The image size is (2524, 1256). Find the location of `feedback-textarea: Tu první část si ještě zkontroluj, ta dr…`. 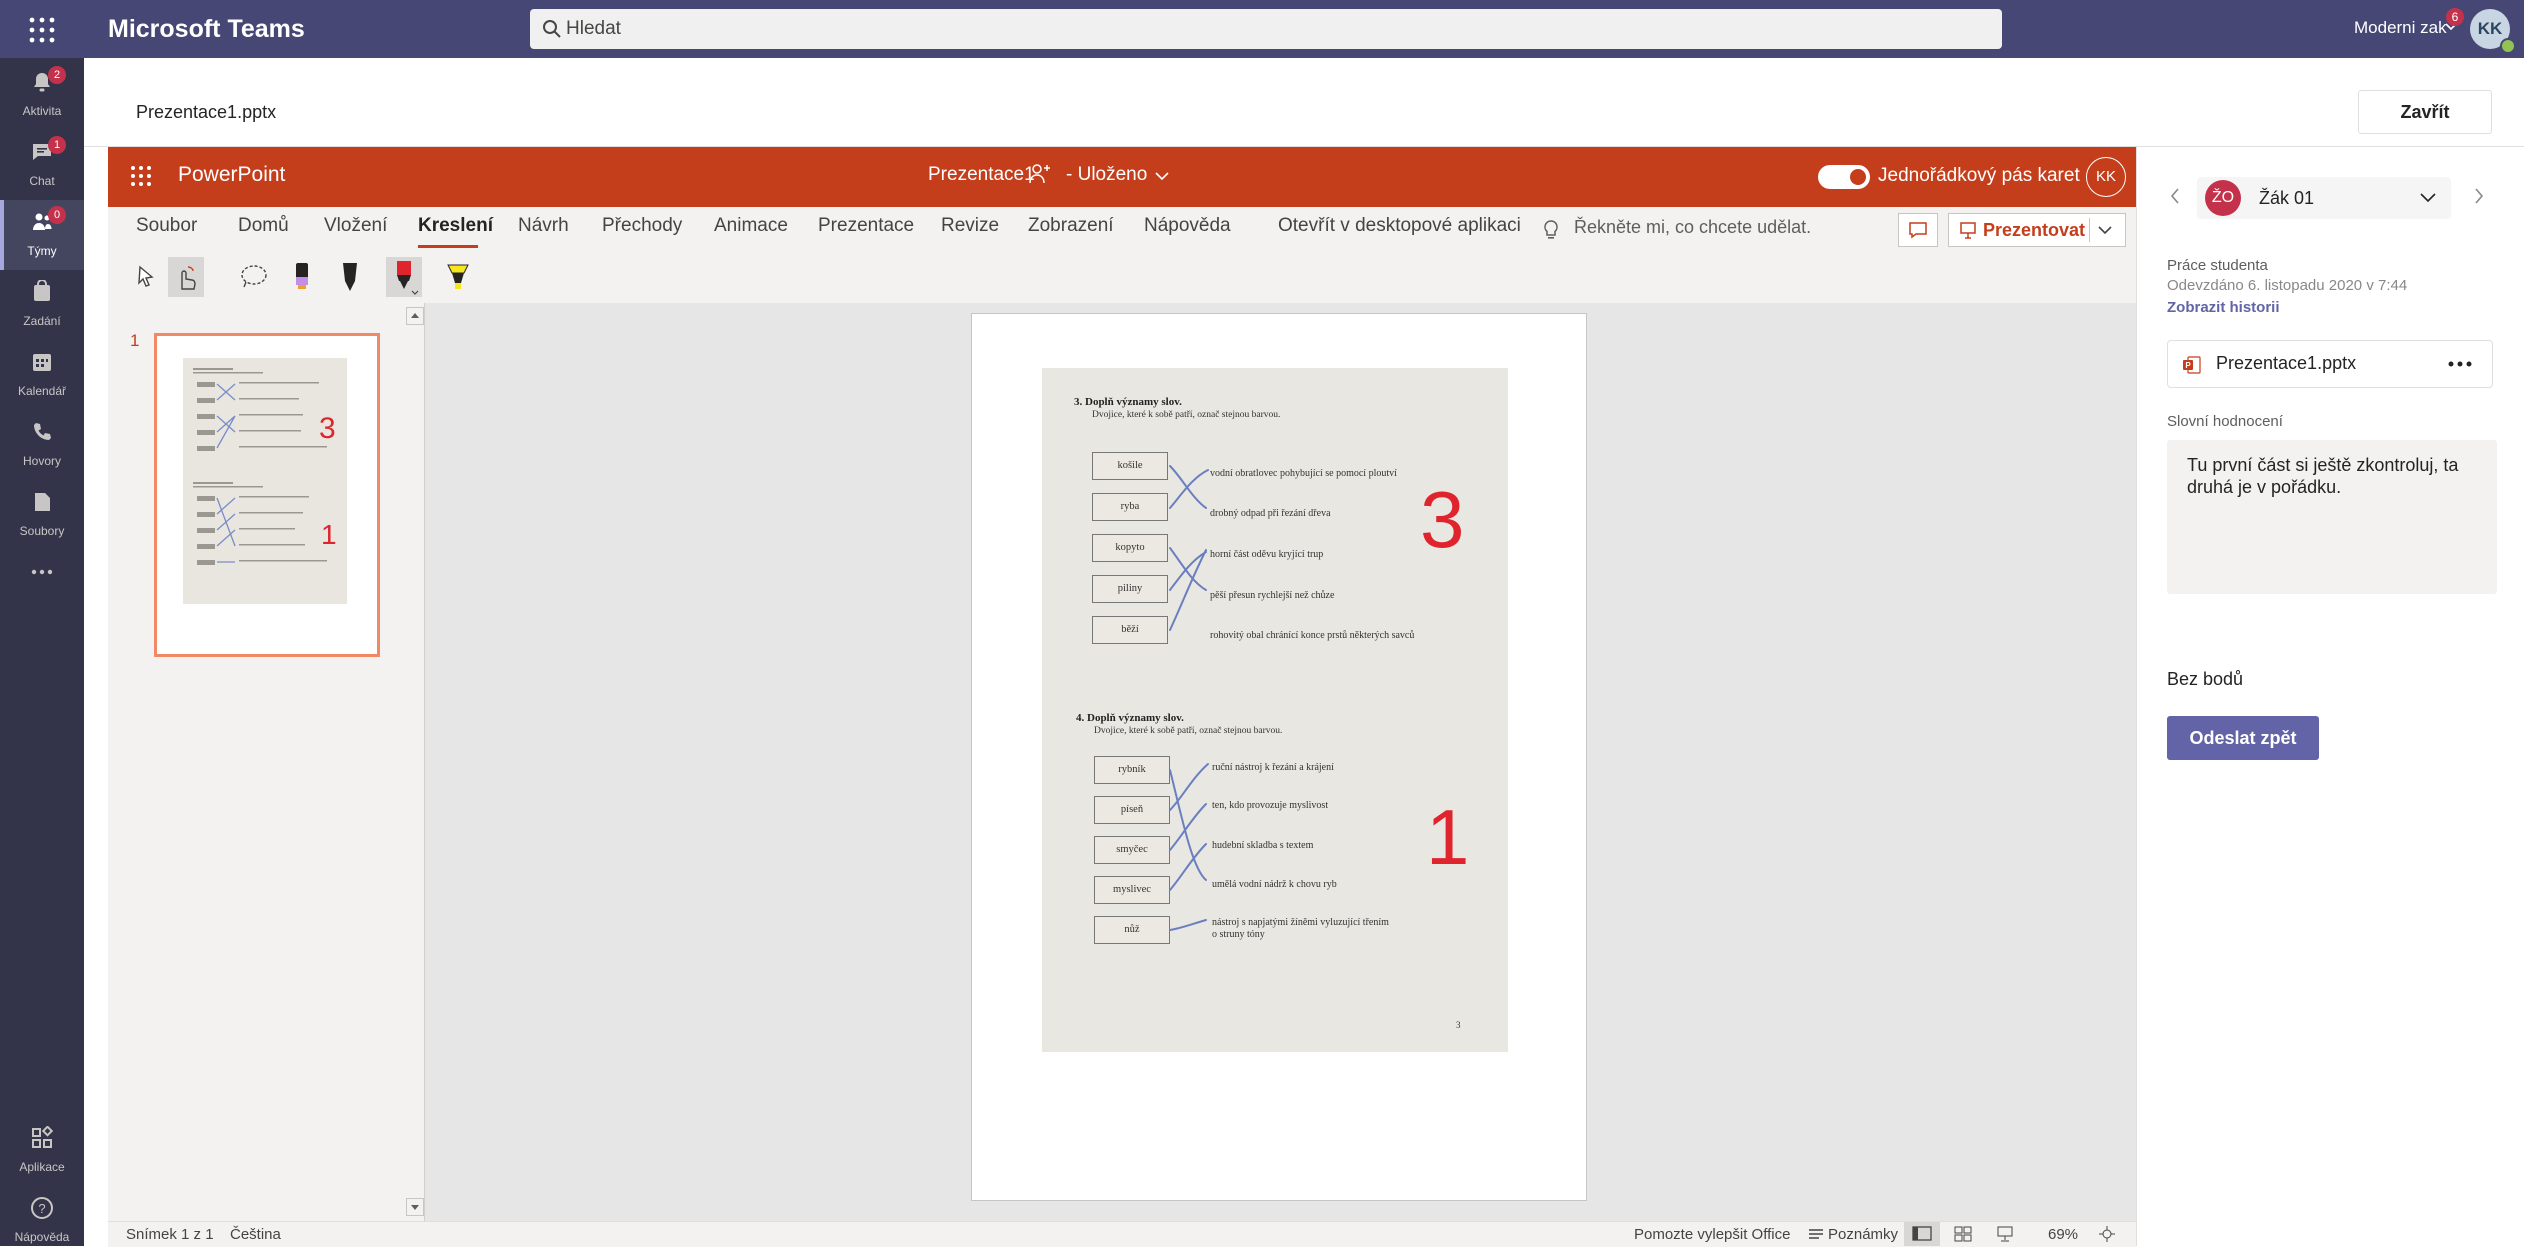

feedback-textarea: Tu první část si ještě zkontroluj, ta dr… is located at coordinates (2332, 517).